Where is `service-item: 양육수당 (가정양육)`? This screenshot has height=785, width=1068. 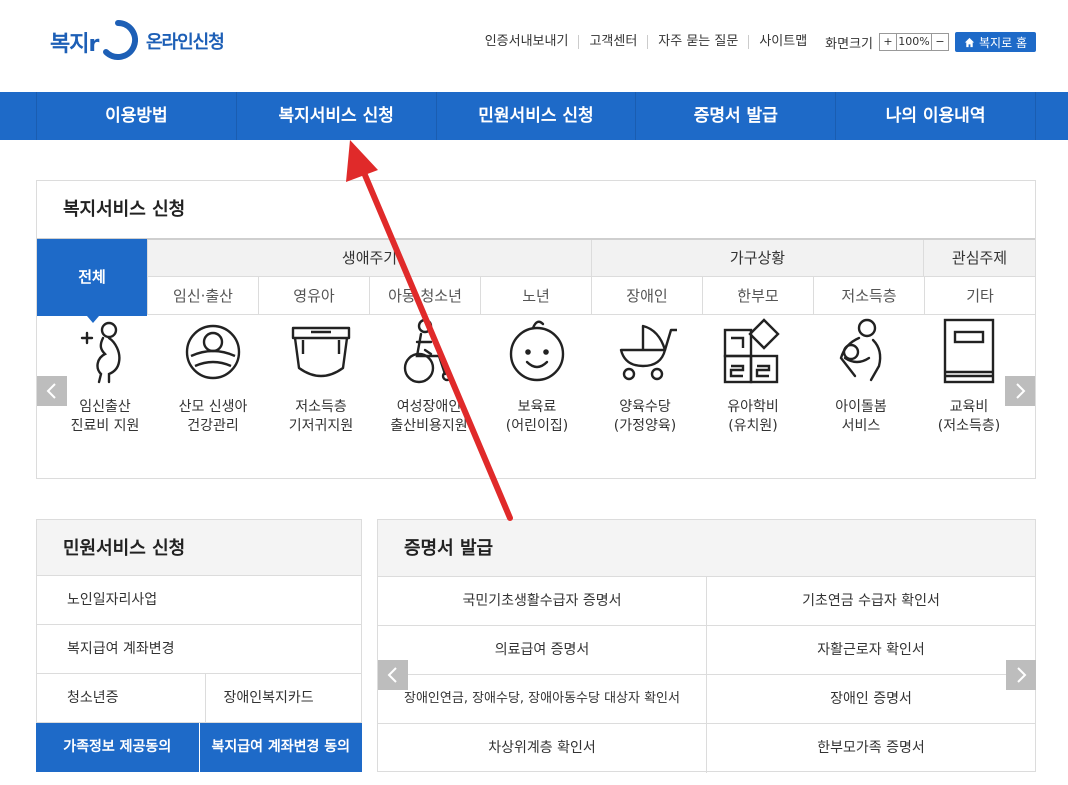
service-item: 양육수당 (가정양육) is located at coordinates (645, 376).